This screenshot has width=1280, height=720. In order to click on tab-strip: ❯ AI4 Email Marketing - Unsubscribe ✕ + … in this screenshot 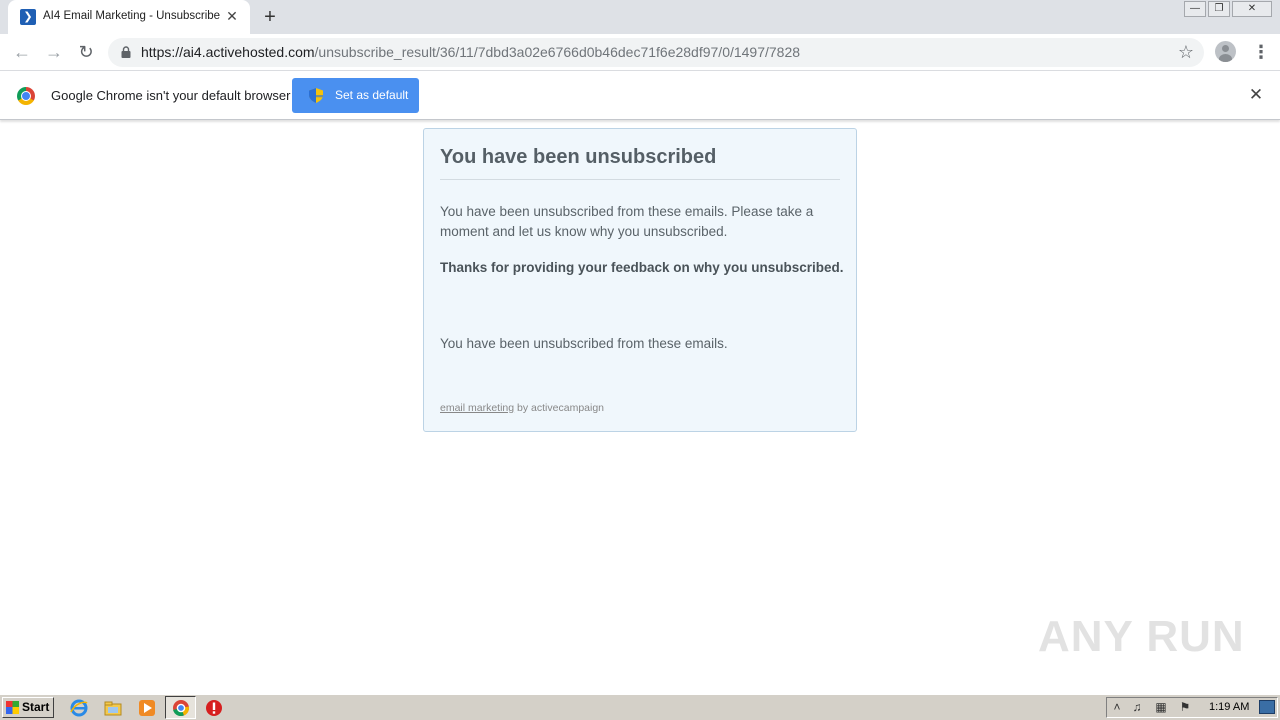, I will do `click(640, 17)`.